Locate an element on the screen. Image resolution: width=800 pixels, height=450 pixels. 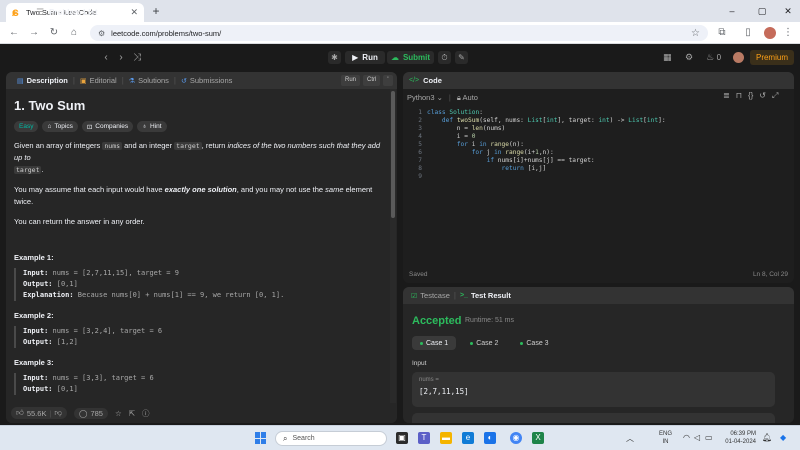
tab-testcase: ☑ Testcase is located at coordinates (430, 295).